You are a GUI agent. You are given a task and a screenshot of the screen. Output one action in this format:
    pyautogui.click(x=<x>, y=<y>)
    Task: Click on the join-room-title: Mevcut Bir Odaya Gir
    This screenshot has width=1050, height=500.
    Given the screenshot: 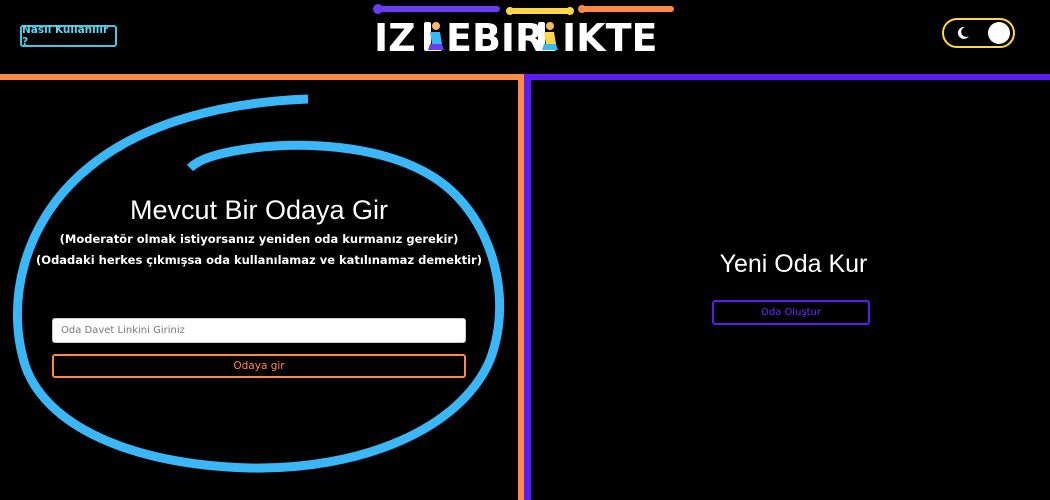 What is the action you would take?
    pyautogui.click(x=259, y=210)
    